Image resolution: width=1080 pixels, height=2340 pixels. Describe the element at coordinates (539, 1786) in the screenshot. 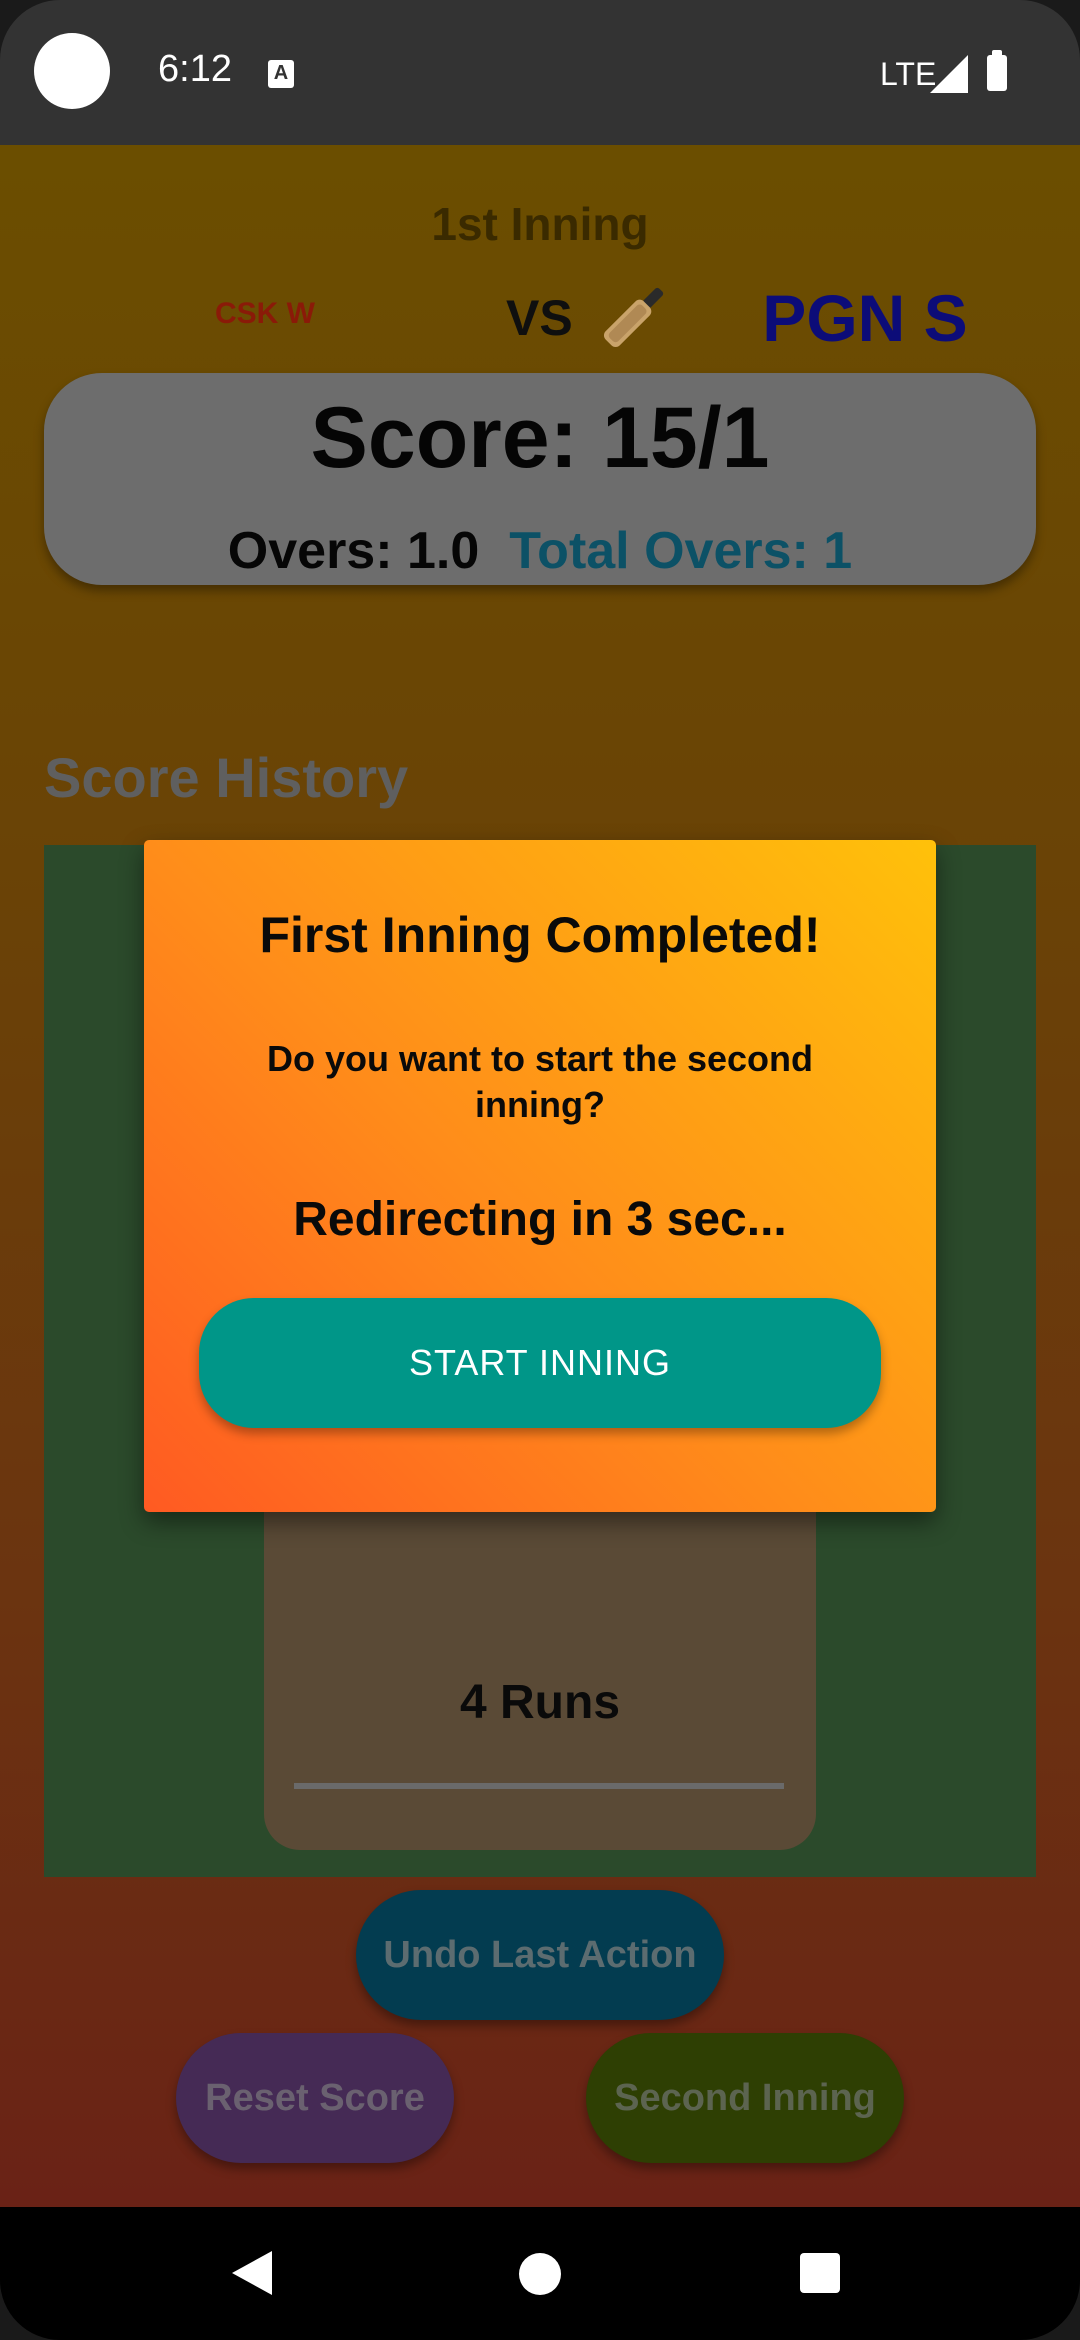

I see `history-divider` at that location.